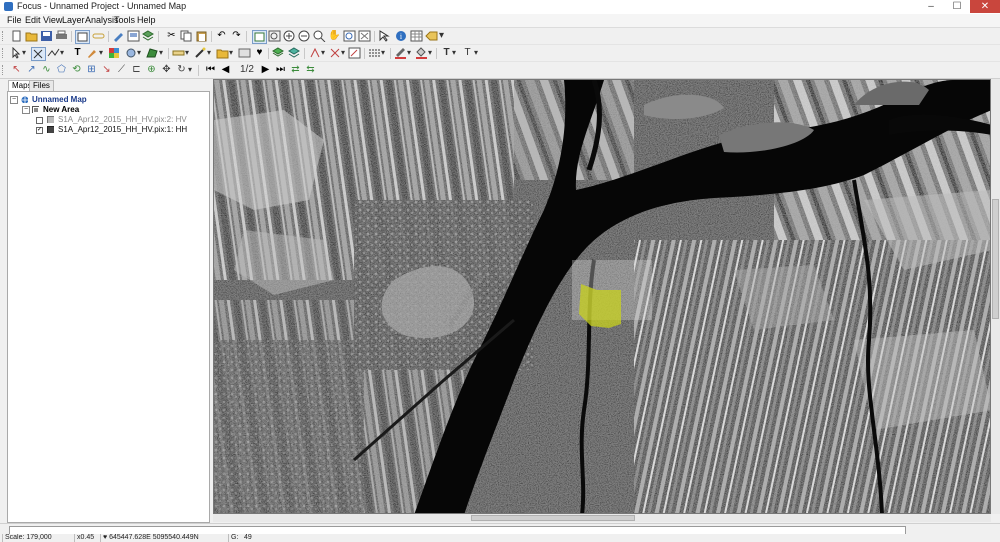 This screenshot has width=1000, height=542. What do you see at coordinates (82, 37) in the screenshot?
I see `map-window-icon` at bounding box center [82, 37].